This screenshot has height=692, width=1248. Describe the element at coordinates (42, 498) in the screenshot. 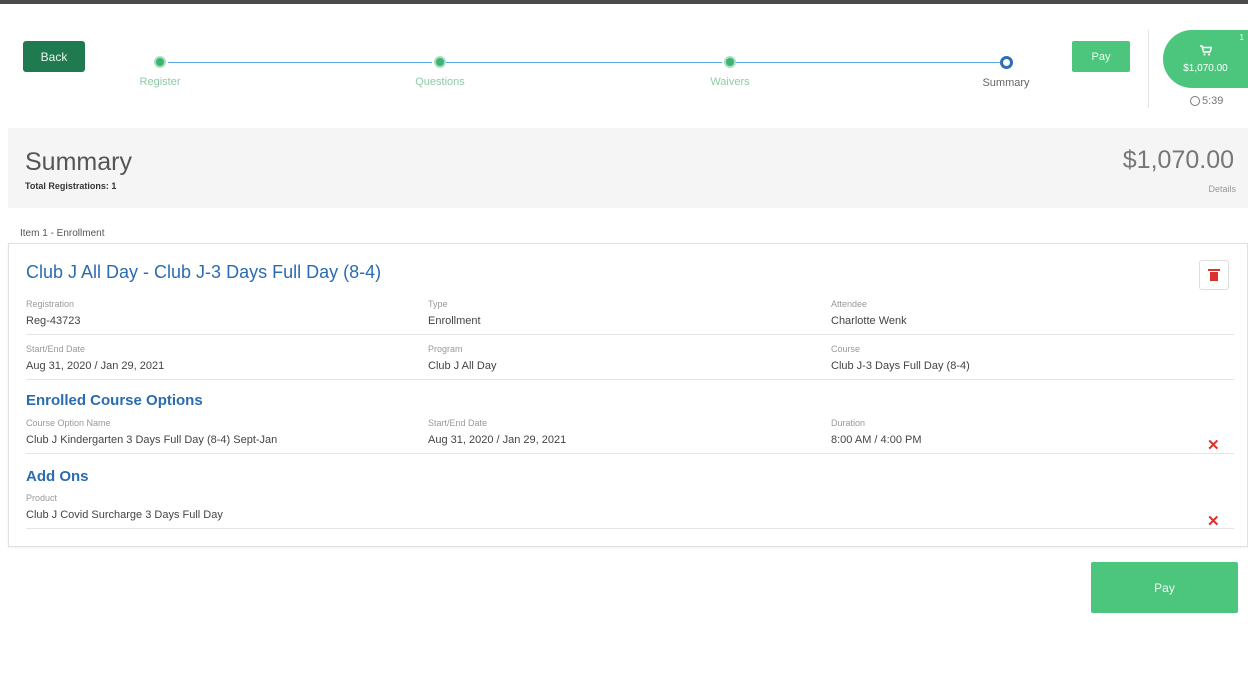

I see `field-label: Product` at that location.